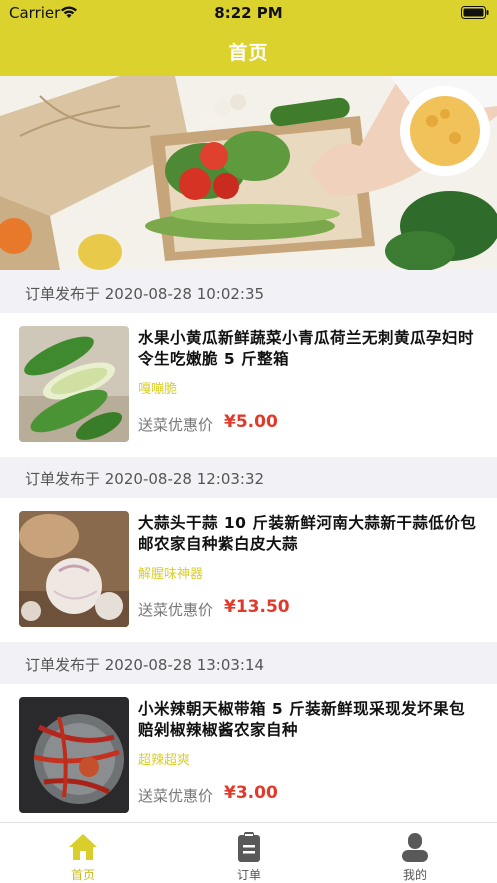 This screenshot has width=497, height=883. Describe the element at coordinates (145, 665) in the screenshot. I see `order-timestamp: 订单发布于 2020-08-28 13:03:14` at that location.